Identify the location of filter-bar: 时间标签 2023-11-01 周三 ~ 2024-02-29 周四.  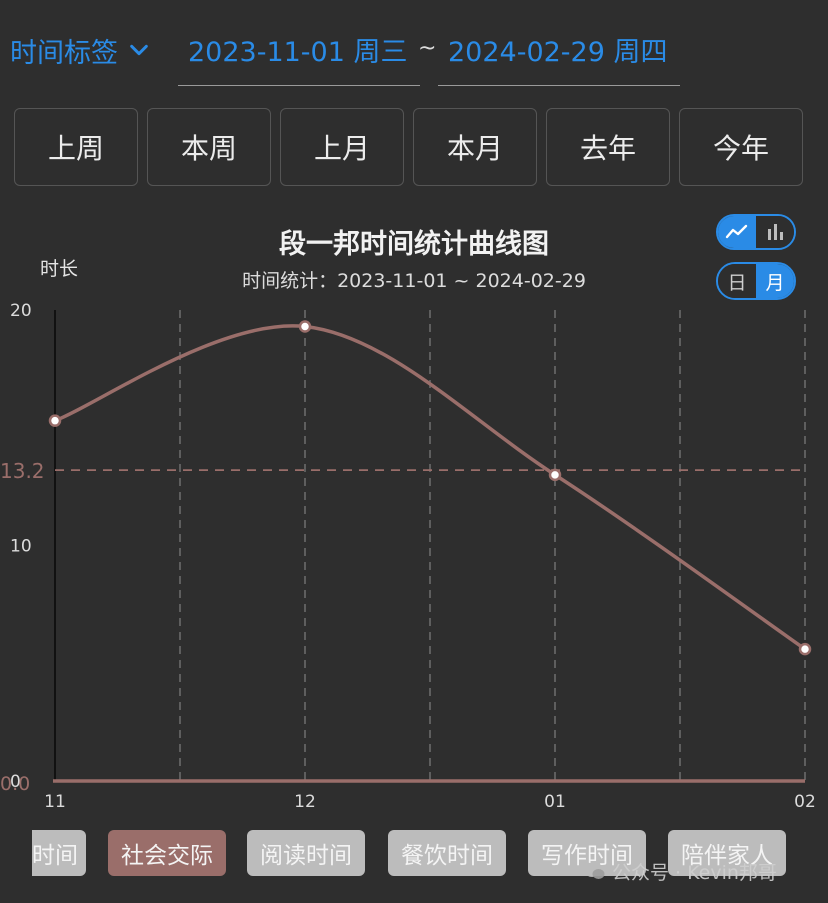
(414, 50).